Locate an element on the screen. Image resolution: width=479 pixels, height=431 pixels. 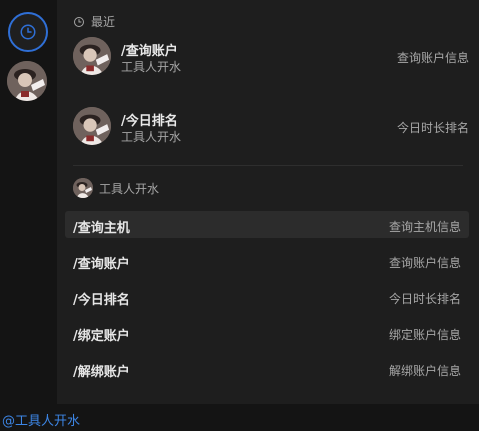
command-description: 查询主机信息 is located at coordinates (424, 227).